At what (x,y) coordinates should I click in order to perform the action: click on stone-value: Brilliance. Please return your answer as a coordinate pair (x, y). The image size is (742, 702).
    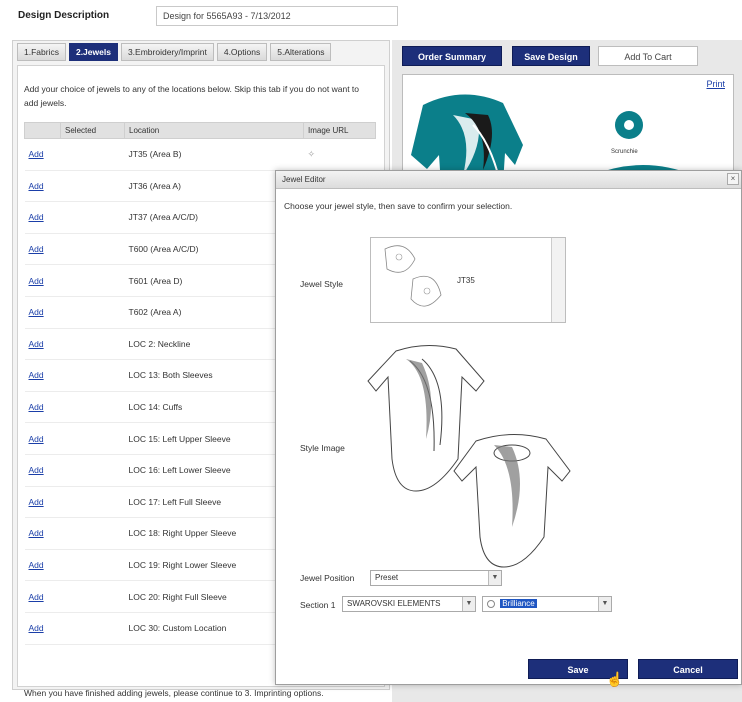
    Looking at the image, I should click on (518, 603).